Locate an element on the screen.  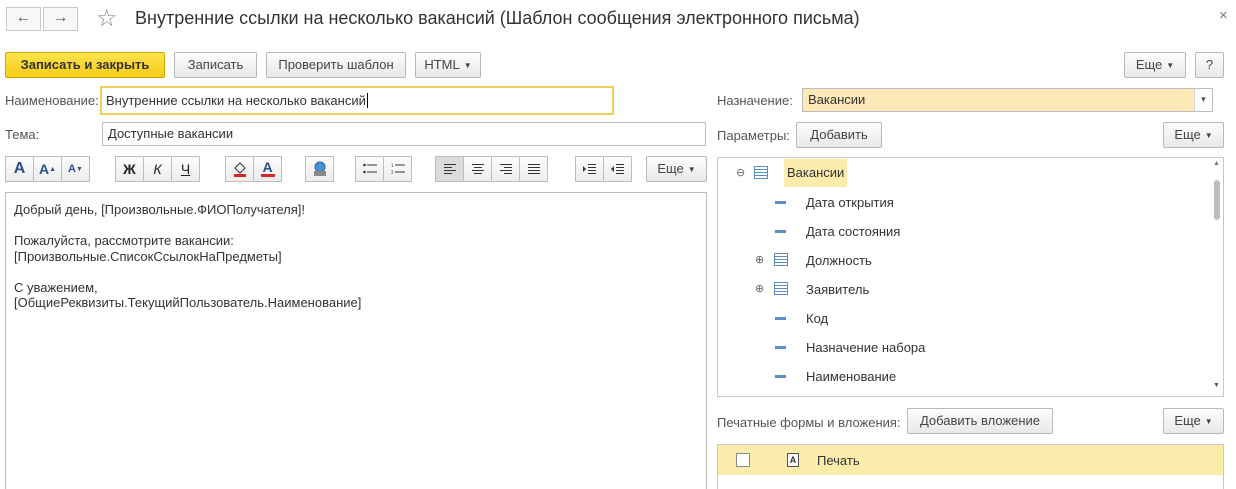
align-group is located at coordinates (491, 169).